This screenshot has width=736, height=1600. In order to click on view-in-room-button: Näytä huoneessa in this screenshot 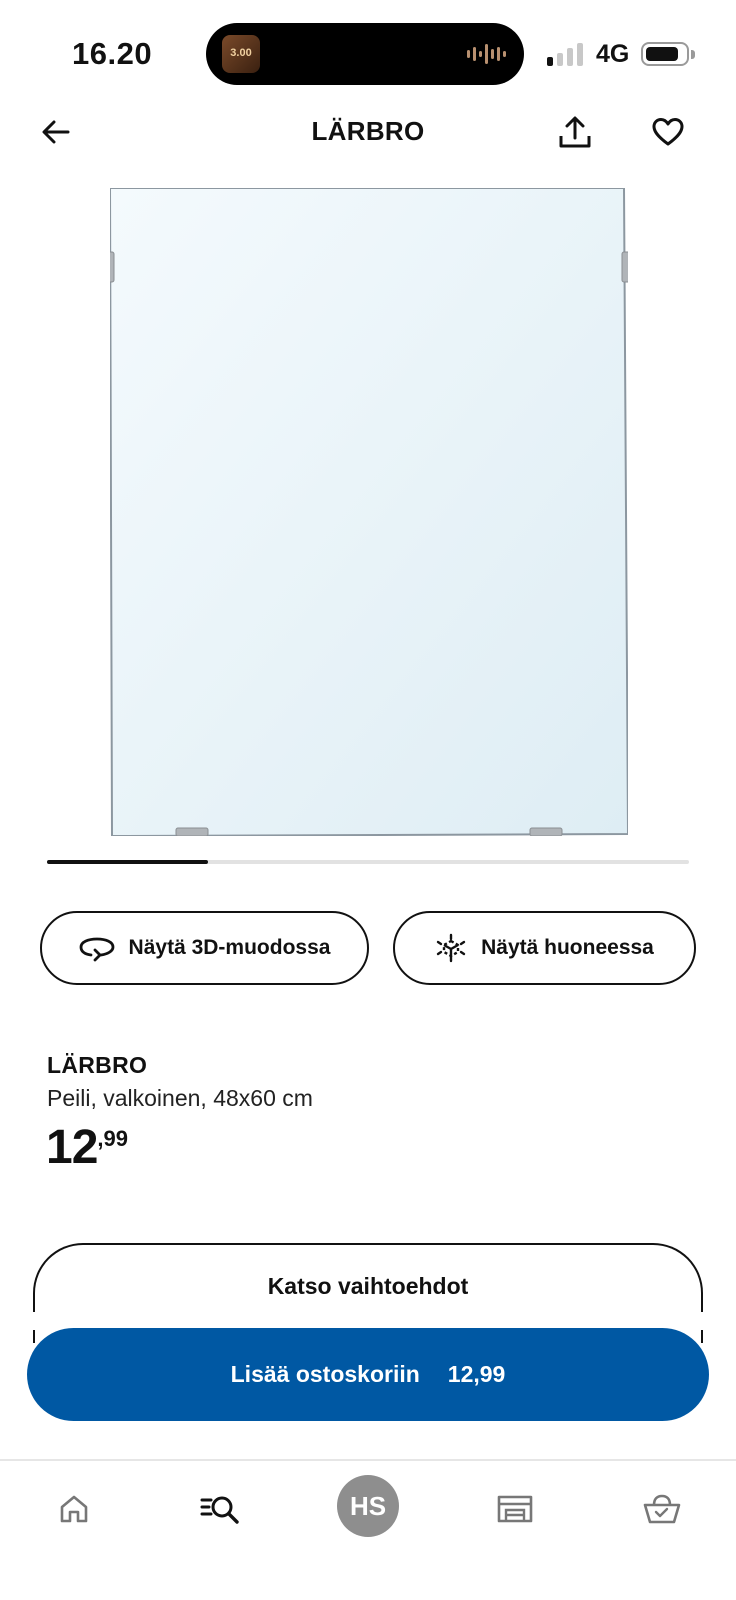, I will do `click(544, 948)`.